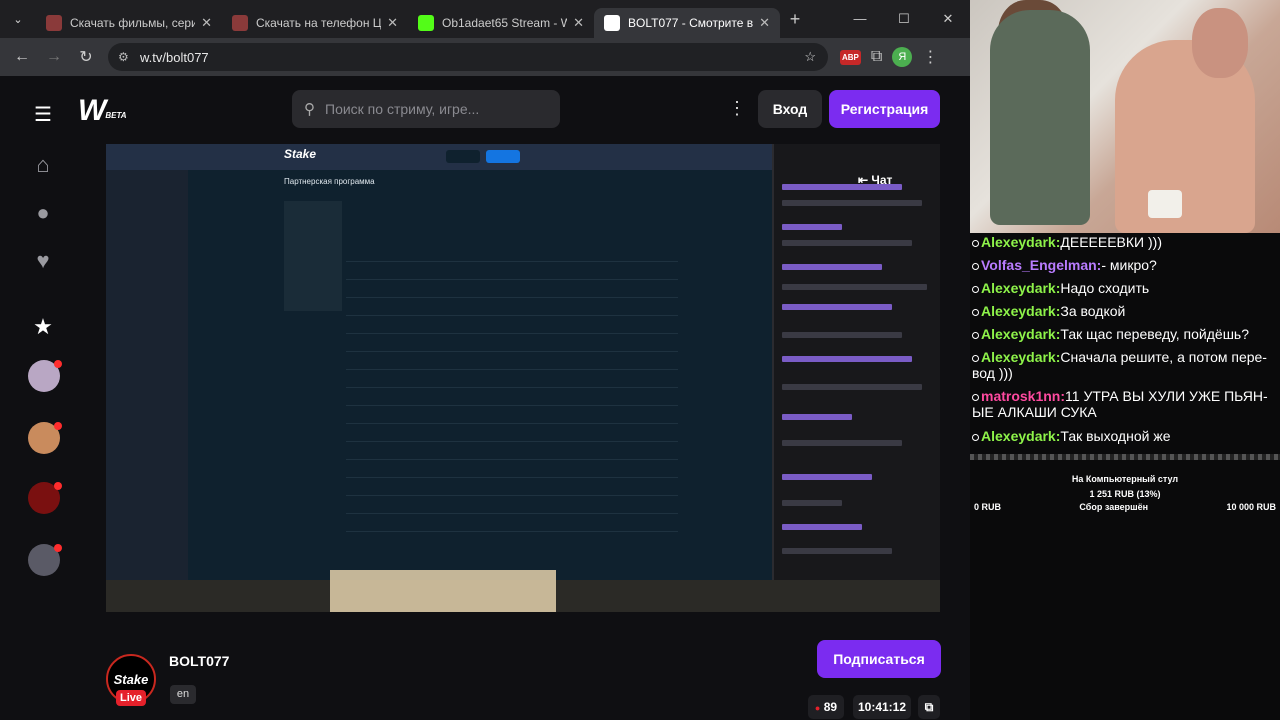 This screenshot has height=720, width=1280. What do you see at coordinates (1125, 494) in the screenshot?
I see `donation-goal-amount: 1 251 RUB (13%)` at bounding box center [1125, 494].